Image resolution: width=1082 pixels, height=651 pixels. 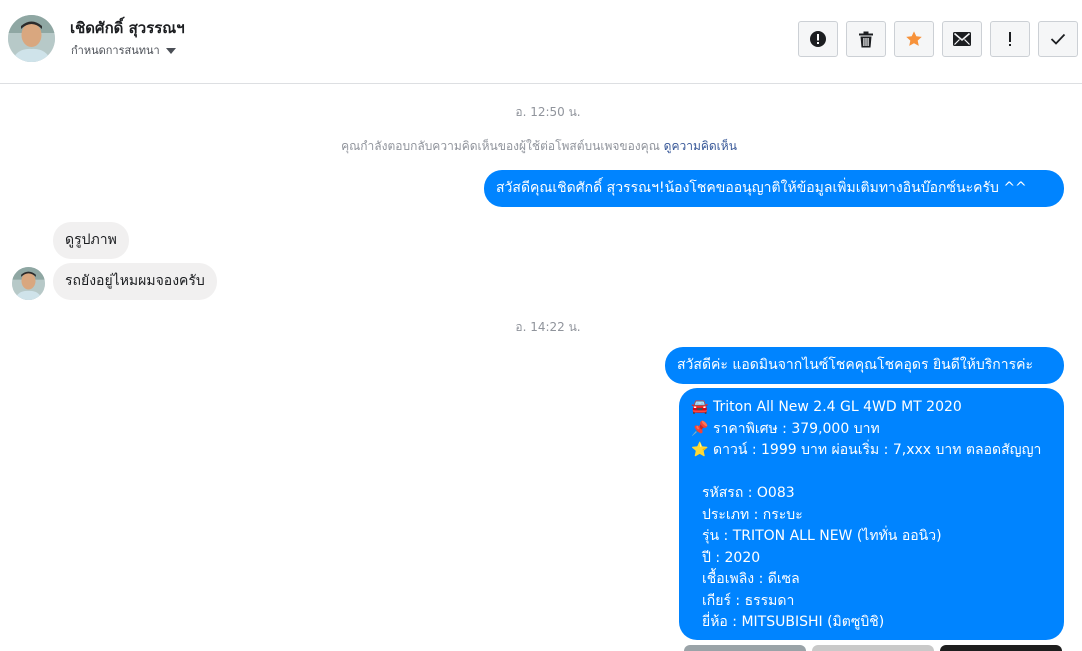 What do you see at coordinates (548, 112) in the screenshot?
I see `timestamp: อ. 12:50 น.` at bounding box center [548, 112].